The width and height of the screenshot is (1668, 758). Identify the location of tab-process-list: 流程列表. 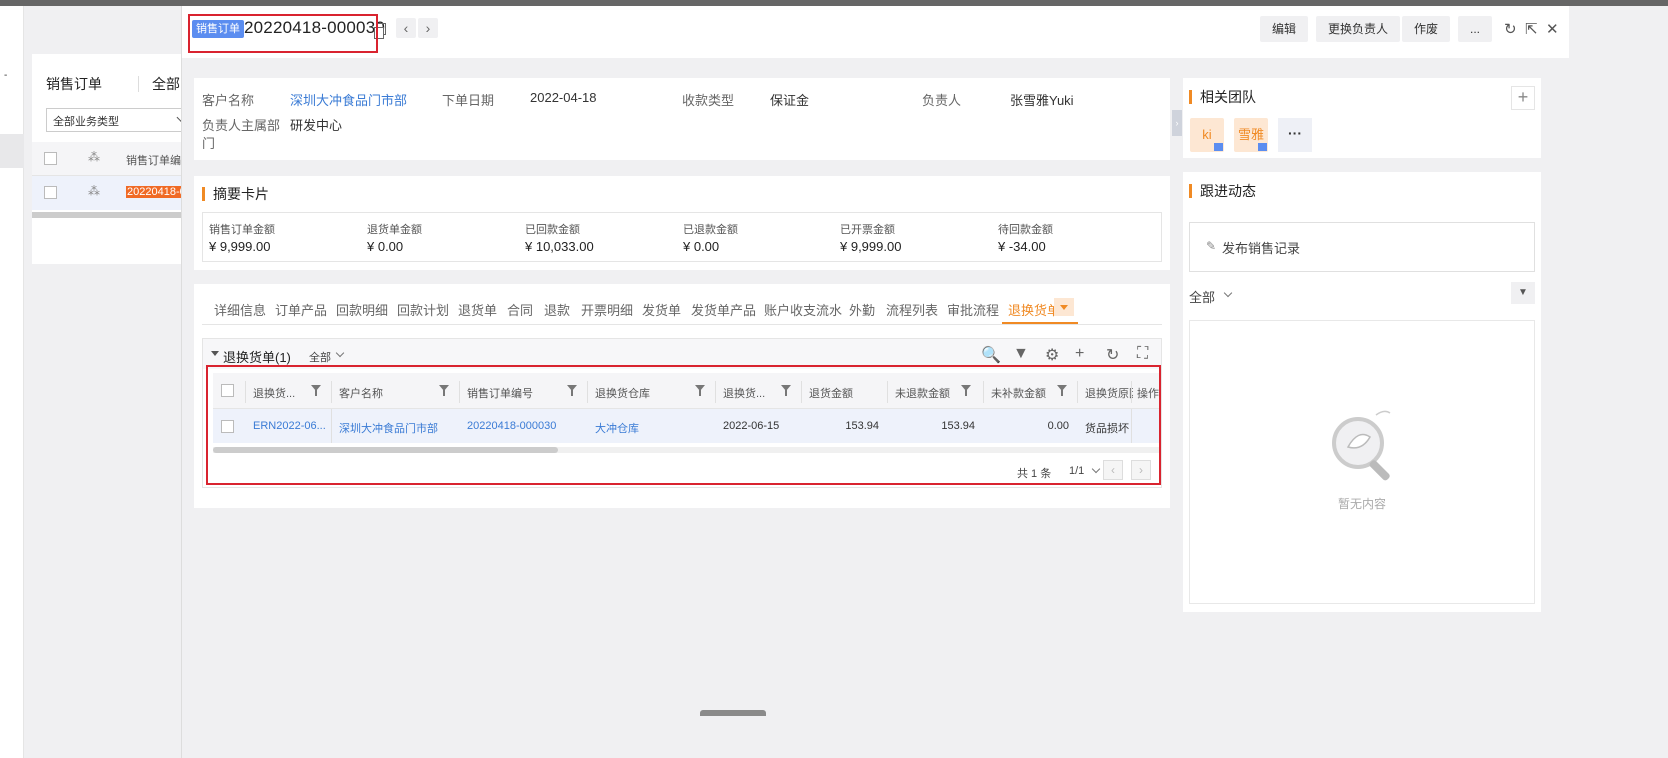
(912, 309).